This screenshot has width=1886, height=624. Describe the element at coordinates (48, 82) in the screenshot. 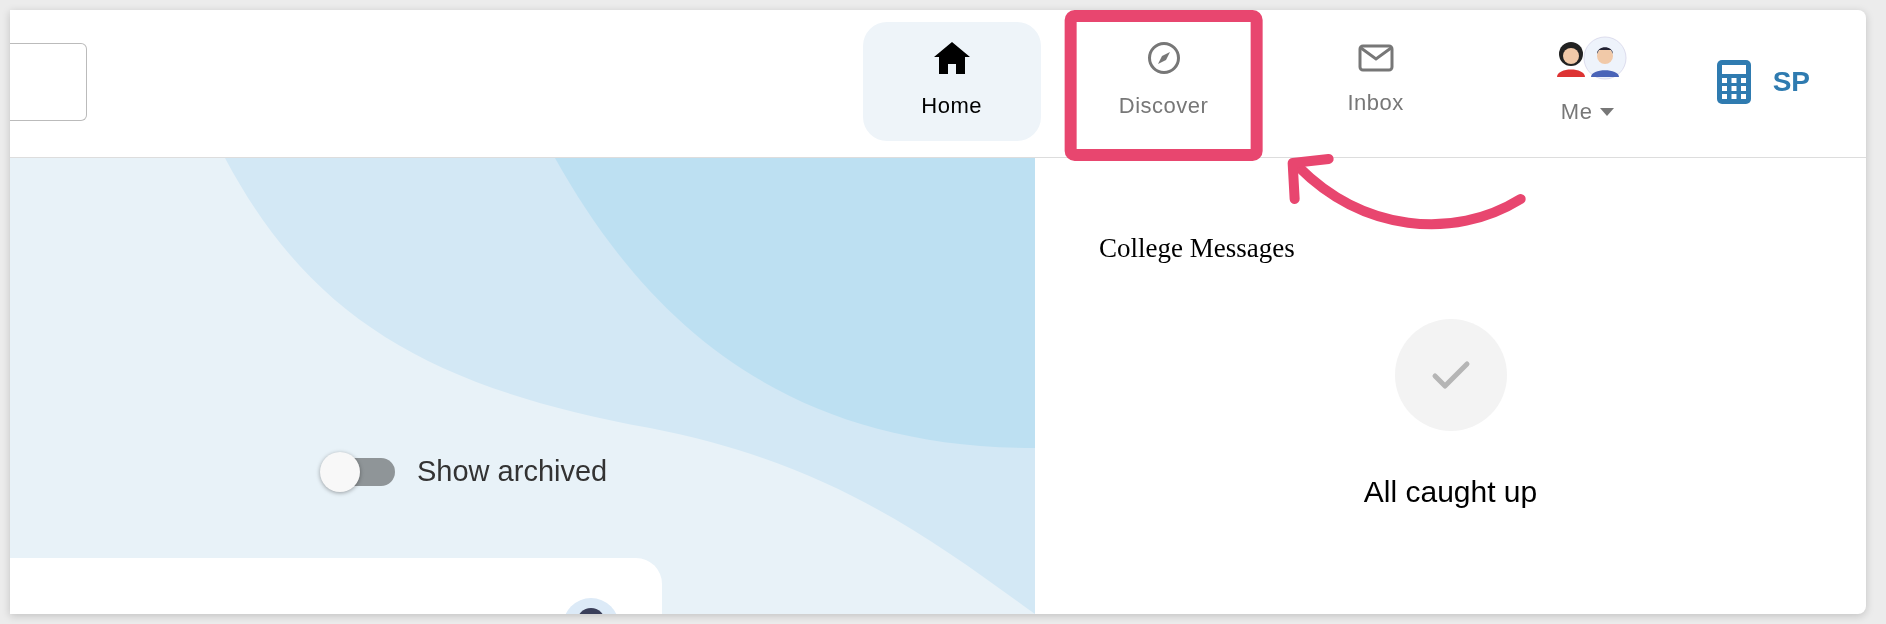

I see `search-field` at that location.